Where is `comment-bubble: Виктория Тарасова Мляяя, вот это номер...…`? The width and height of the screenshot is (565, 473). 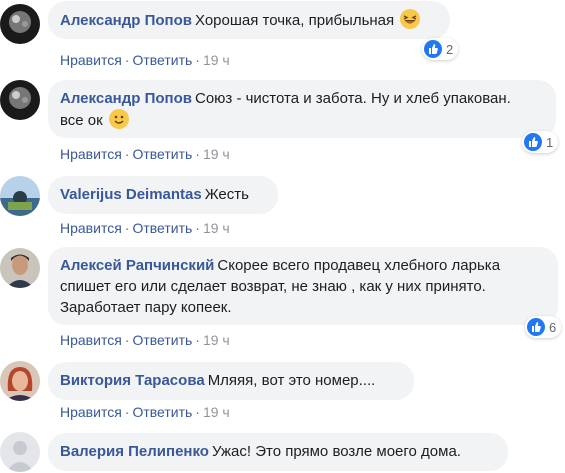 comment-bubble: Виктория Тарасова Мляяя, вот это номер...… is located at coordinates (231, 381).